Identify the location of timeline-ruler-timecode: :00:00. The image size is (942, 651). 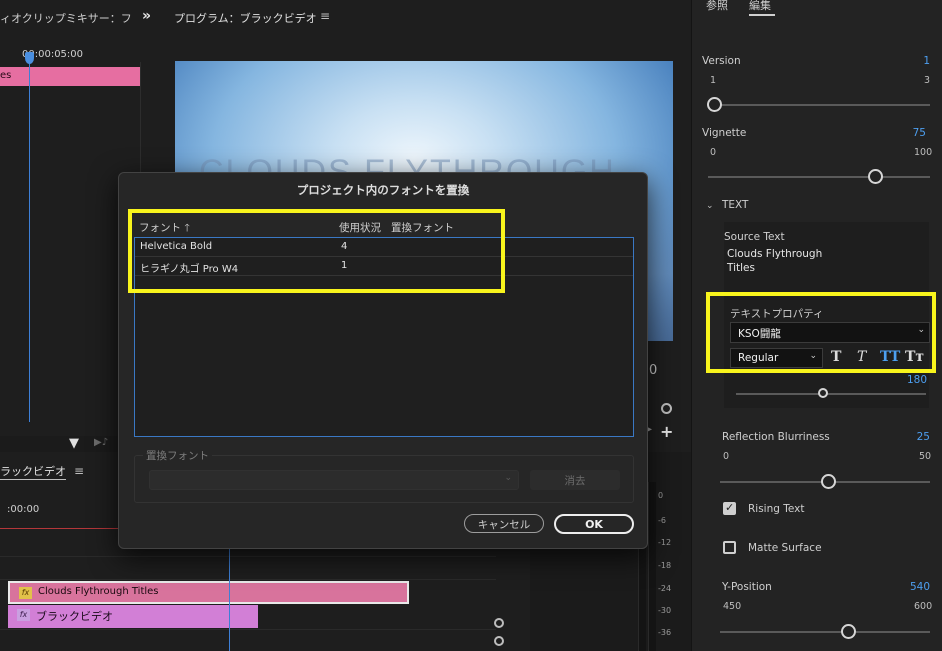
(23, 509).